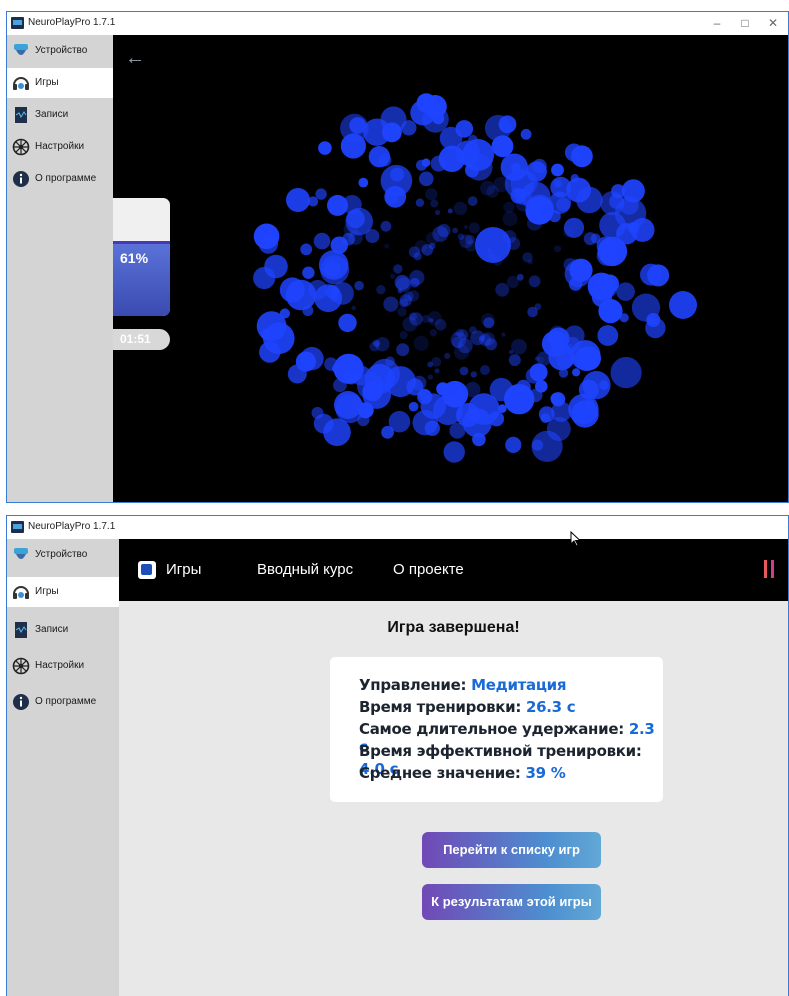 This screenshot has width=789, height=996. What do you see at coordinates (551, 707) in the screenshot?
I see `training-time-value: 26.3 с` at bounding box center [551, 707].